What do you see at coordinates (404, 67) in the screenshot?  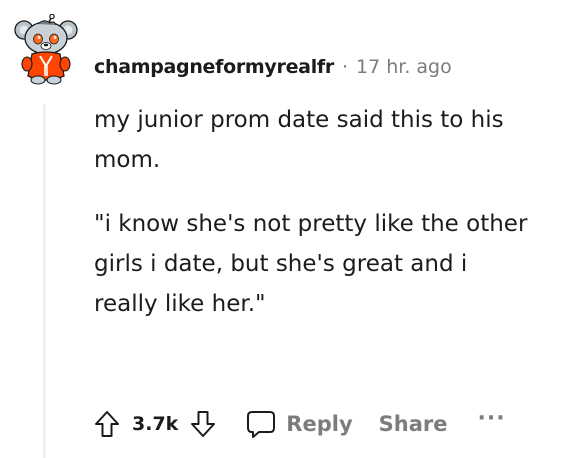 I see `timestamp: 17 hr. ago` at bounding box center [404, 67].